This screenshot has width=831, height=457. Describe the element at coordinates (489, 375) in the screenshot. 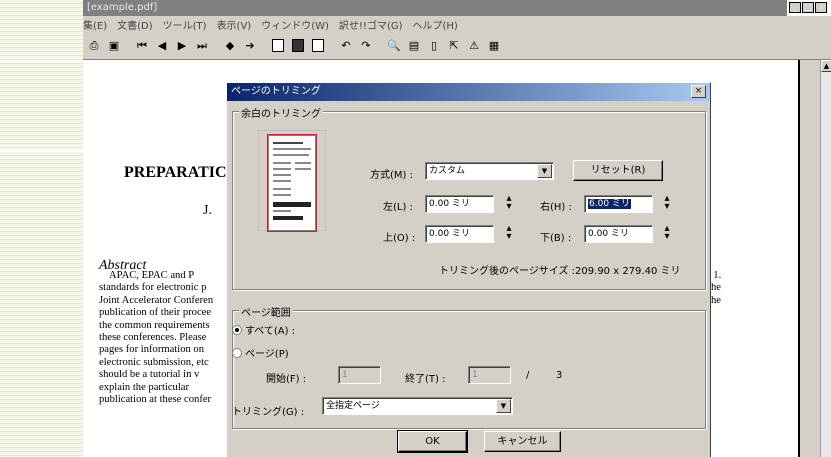

I see `end-page-input: 1` at that location.